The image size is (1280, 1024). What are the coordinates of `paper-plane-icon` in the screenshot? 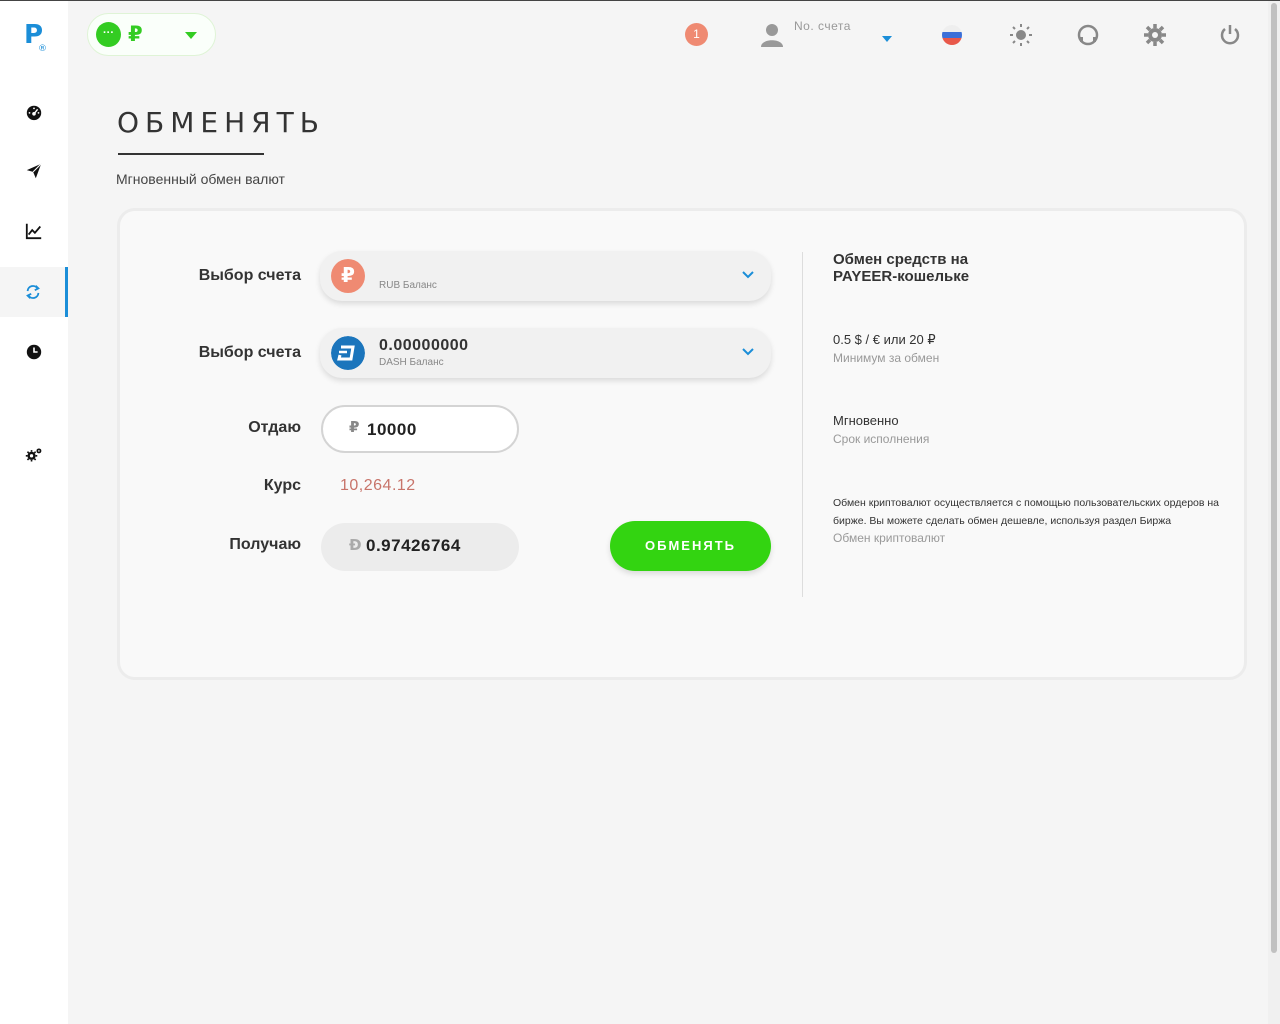 It's located at (34, 171).